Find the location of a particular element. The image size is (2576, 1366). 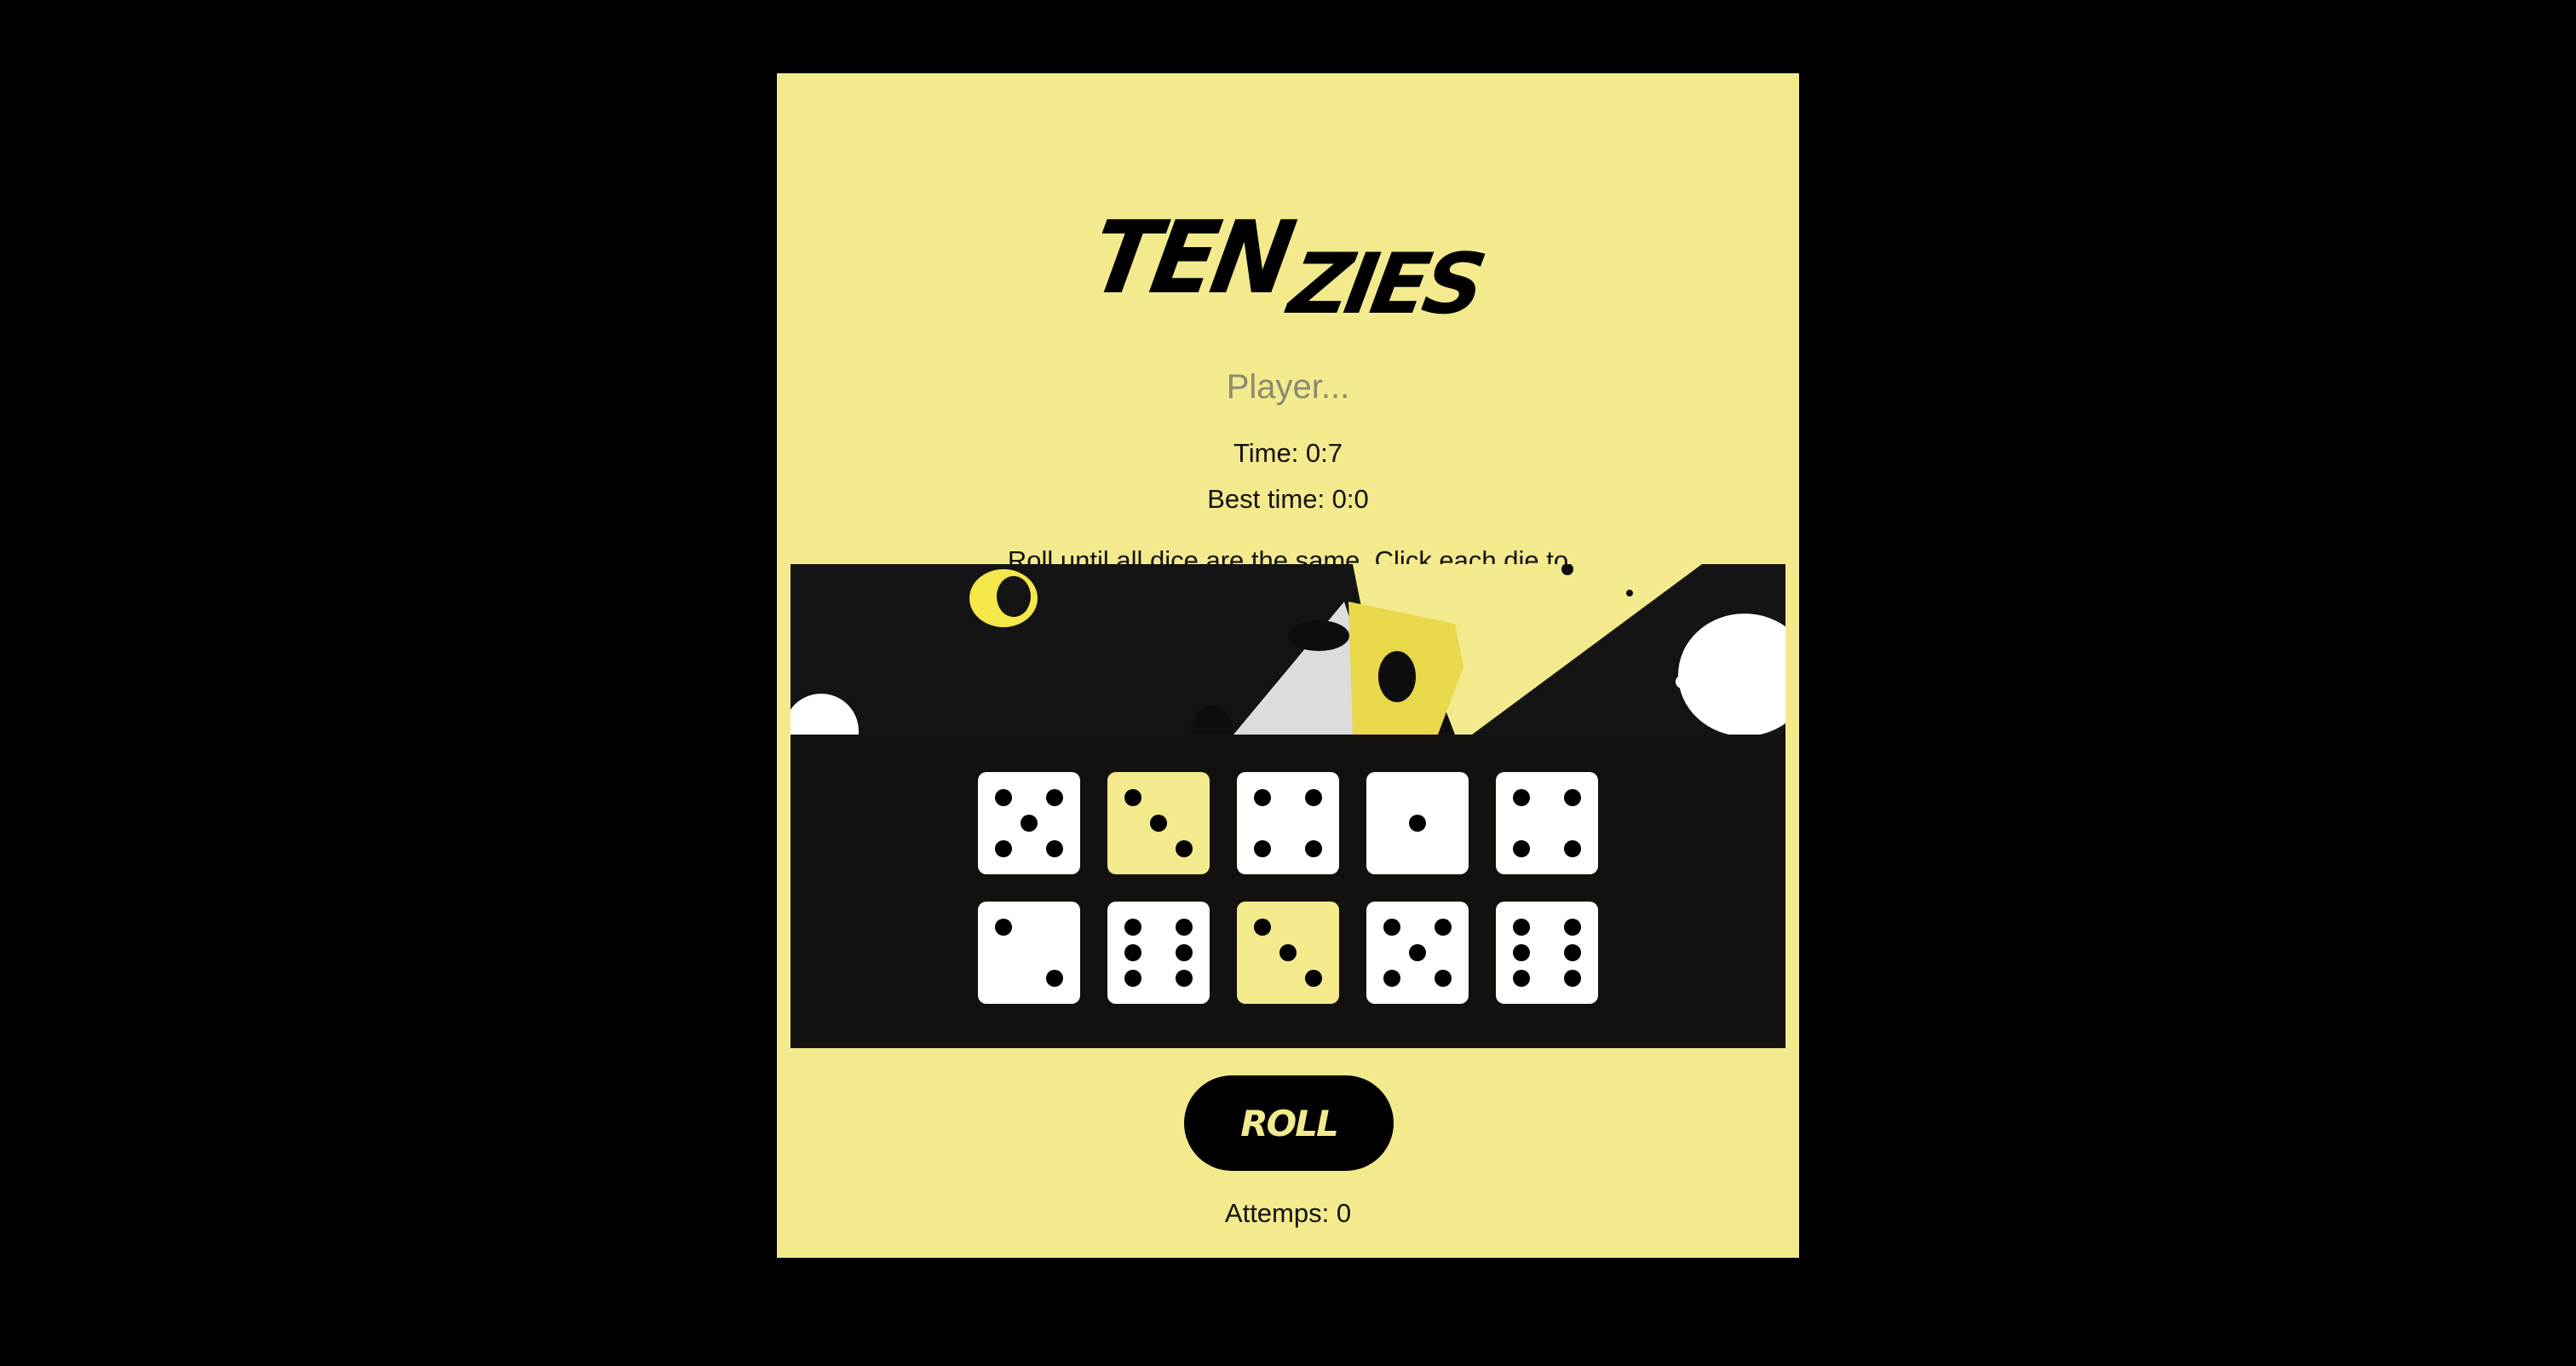

dice-board is located at coordinates (1288, 806).